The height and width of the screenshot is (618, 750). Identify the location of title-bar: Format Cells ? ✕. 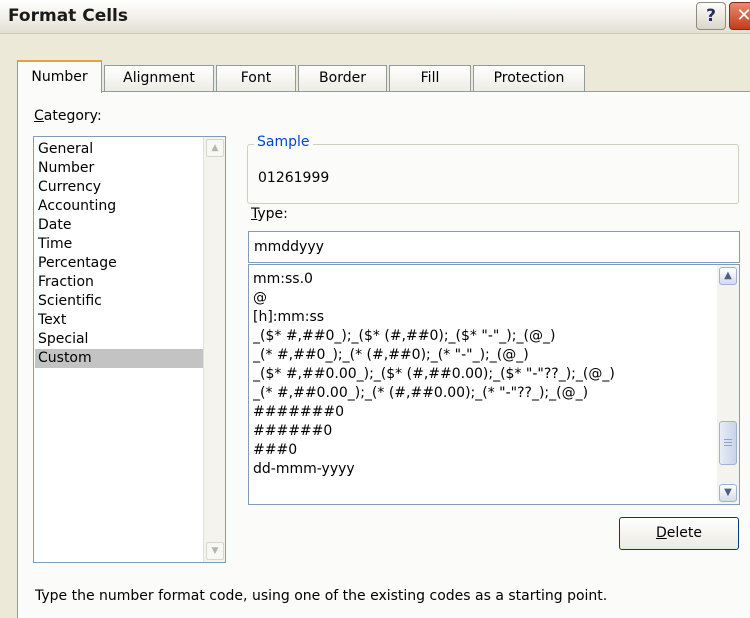
(375, 17).